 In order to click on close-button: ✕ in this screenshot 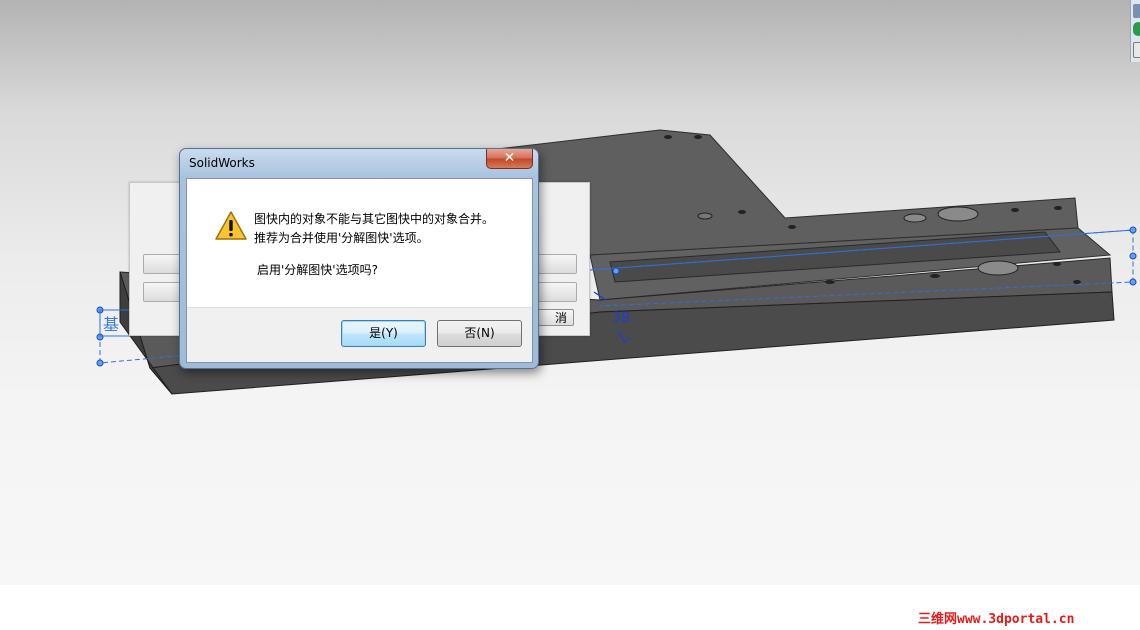, I will do `click(509, 159)`.